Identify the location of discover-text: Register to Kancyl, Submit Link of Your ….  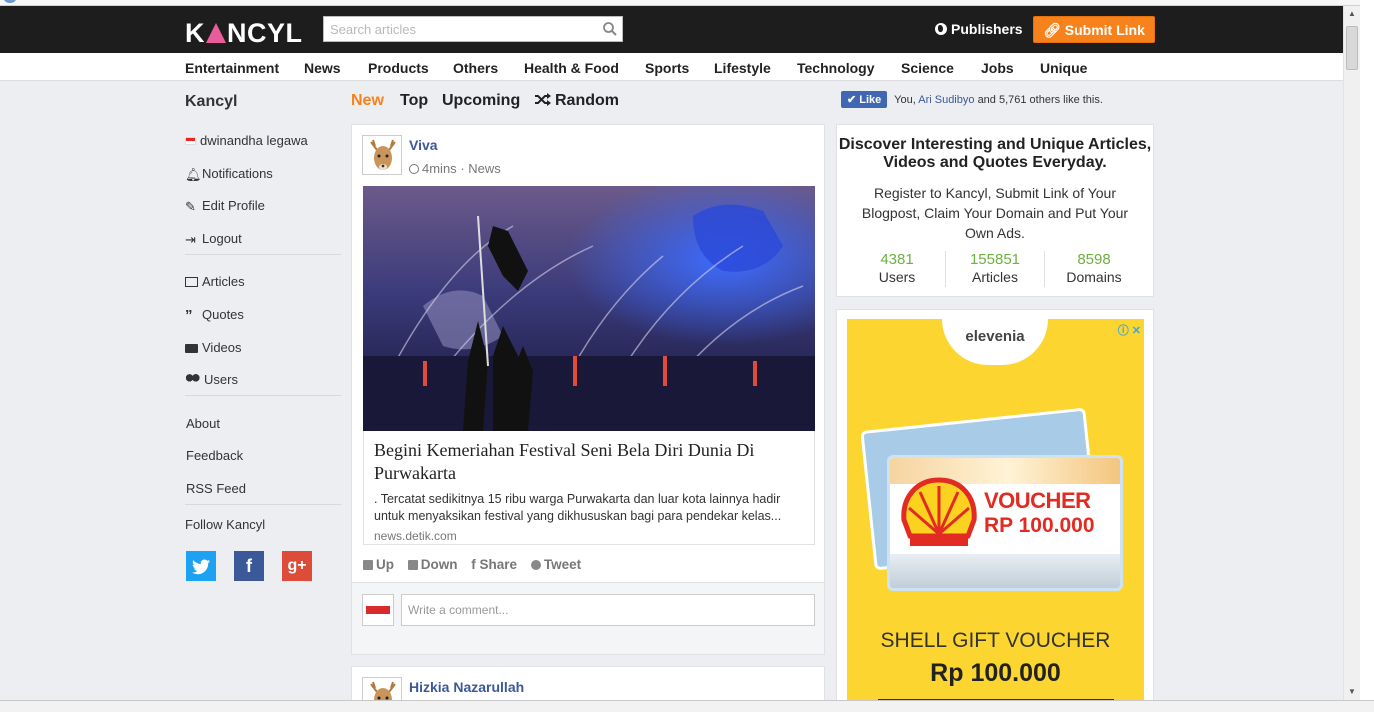
(995, 213).